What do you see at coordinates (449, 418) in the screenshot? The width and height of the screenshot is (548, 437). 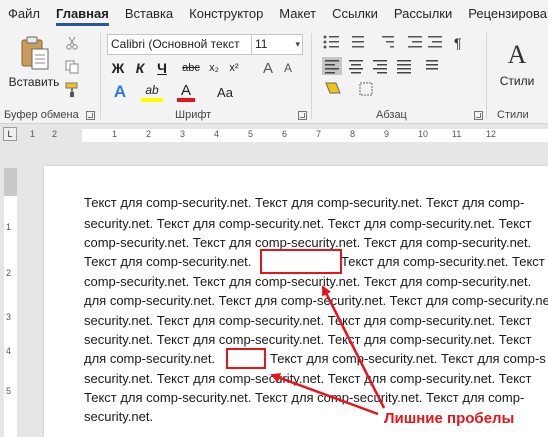 I see `annotation-label: Лишние пробелы` at bounding box center [449, 418].